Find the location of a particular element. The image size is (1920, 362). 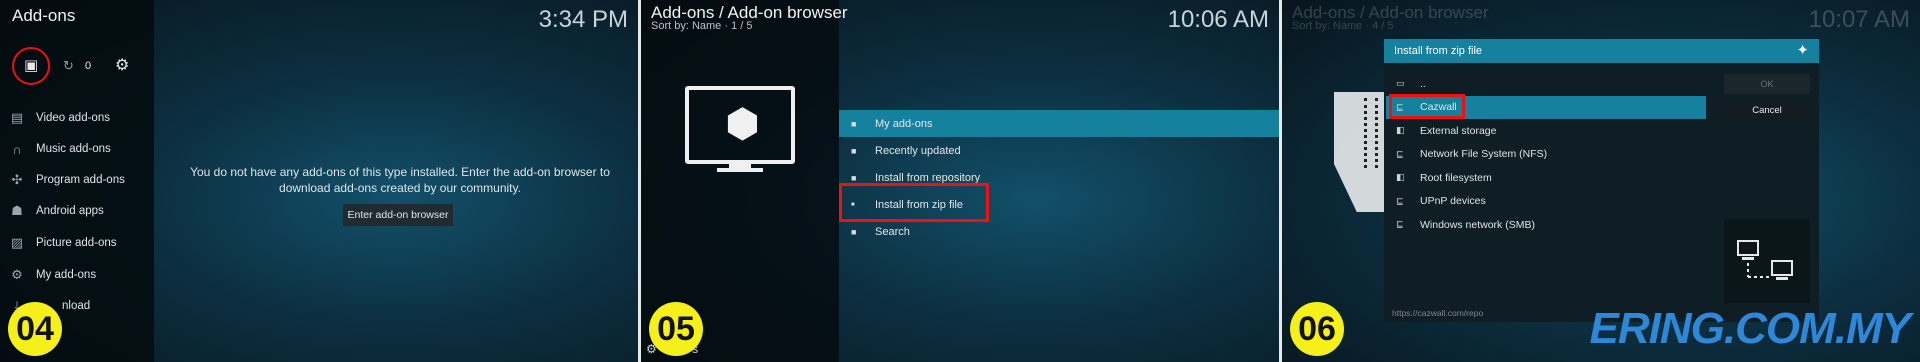

clock: 10:06 AM is located at coordinates (1218, 19).